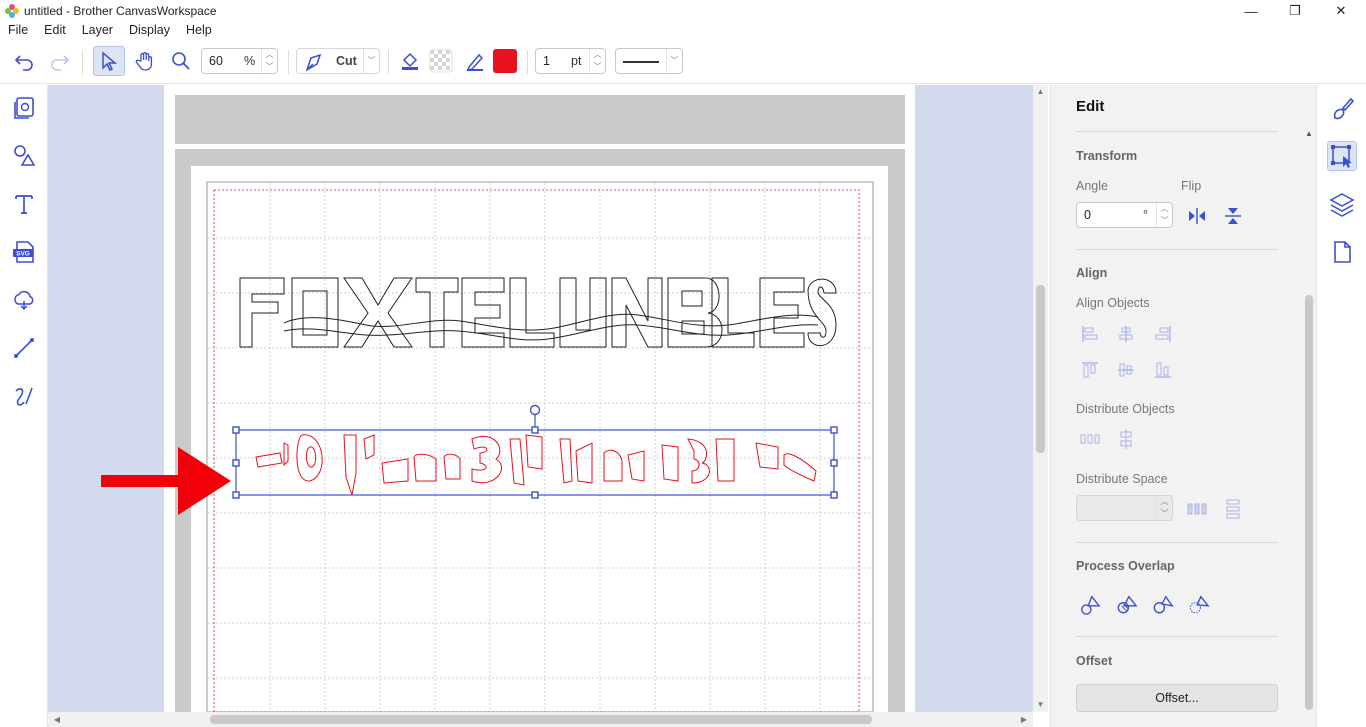  Describe the element at coordinates (181, 61) in the screenshot. I see `zoom-tool-button` at that location.